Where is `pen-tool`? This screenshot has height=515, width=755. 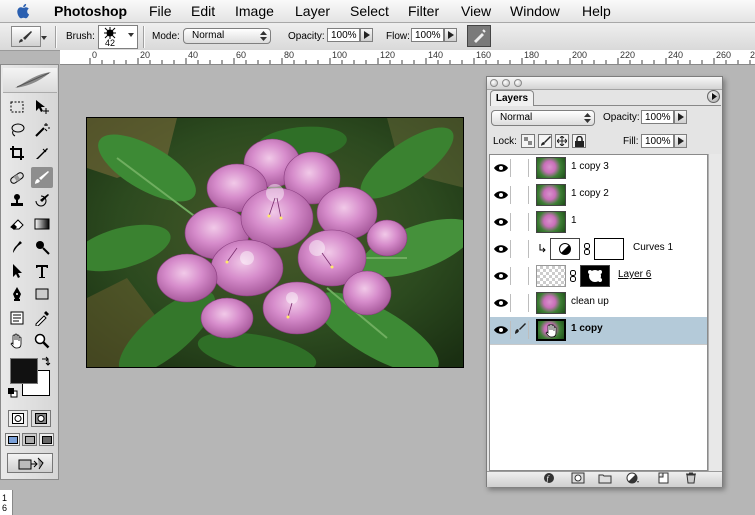
pen-tool is located at coordinates (17, 293).